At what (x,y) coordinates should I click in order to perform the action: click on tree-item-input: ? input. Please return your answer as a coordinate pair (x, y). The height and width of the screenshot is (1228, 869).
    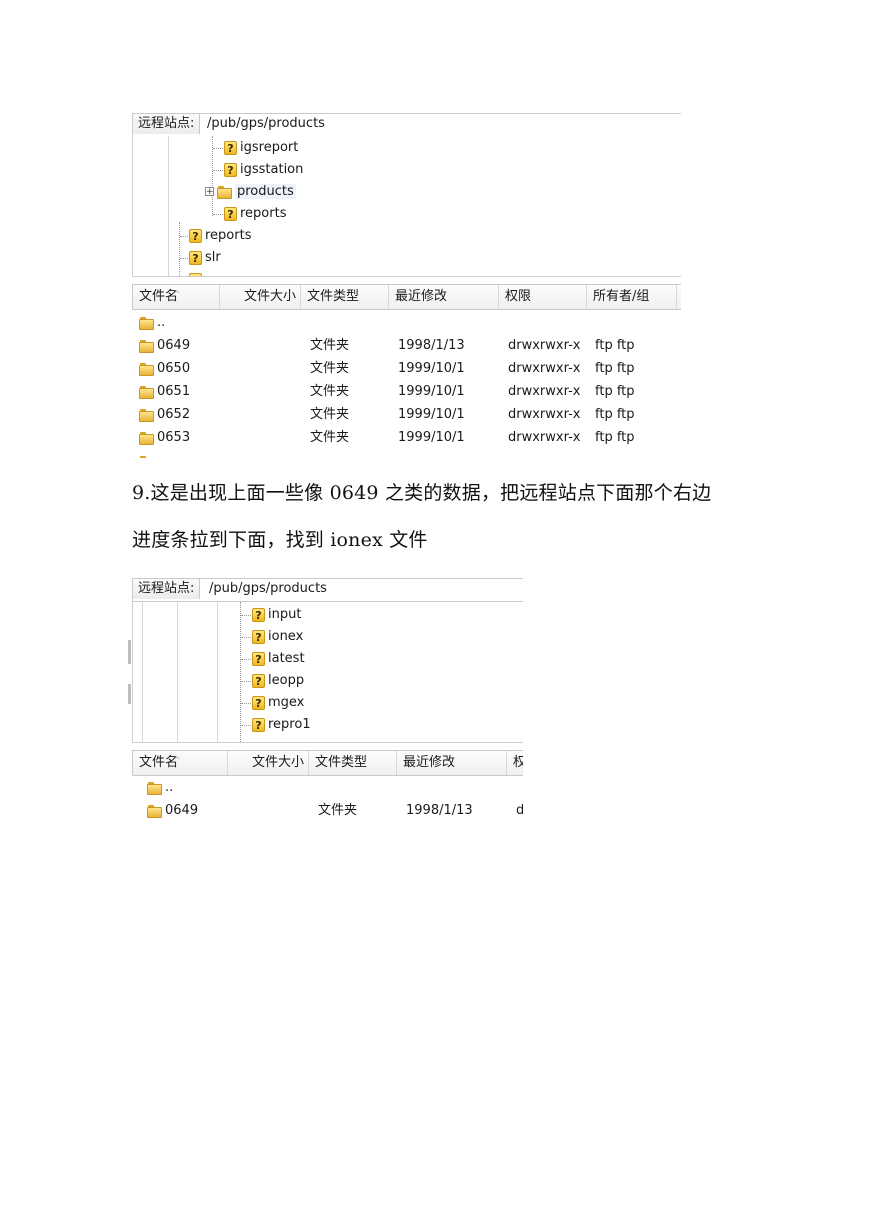
    Looking at the image, I should click on (276, 615).